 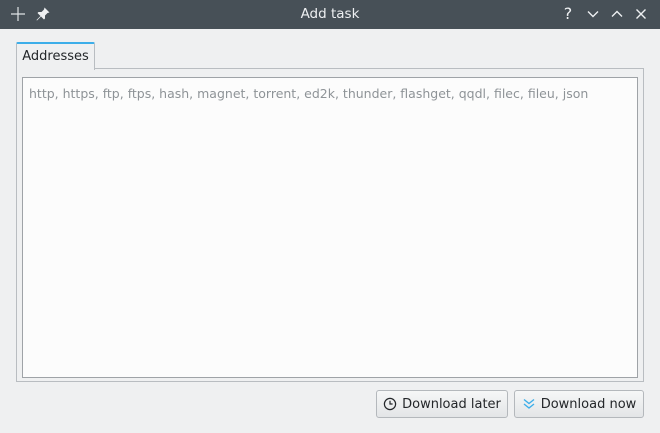 I want to click on download-later-button: Download later, so click(x=442, y=404).